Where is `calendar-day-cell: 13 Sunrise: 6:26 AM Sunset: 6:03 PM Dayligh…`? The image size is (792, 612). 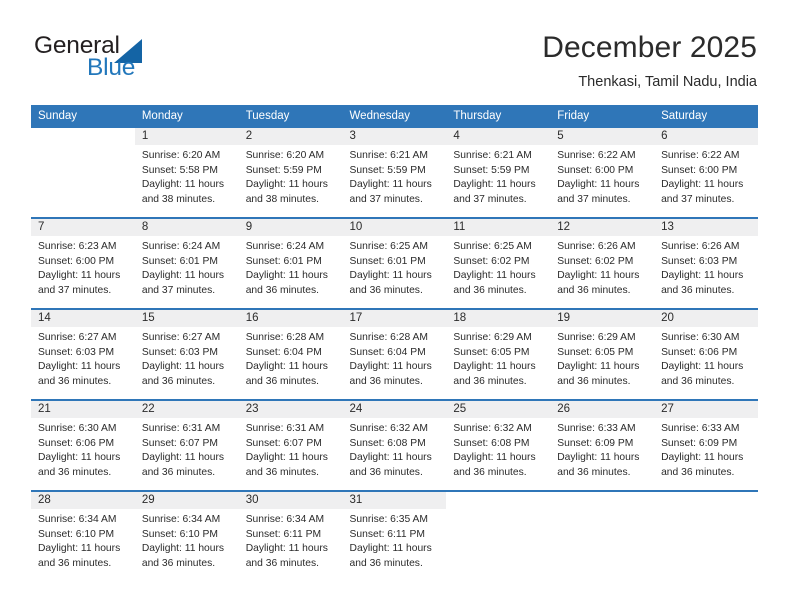 calendar-day-cell: 13 Sunrise: 6:26 AM Sunset: 6:03 PM Dayligh… is located at coordinates (706, 263).